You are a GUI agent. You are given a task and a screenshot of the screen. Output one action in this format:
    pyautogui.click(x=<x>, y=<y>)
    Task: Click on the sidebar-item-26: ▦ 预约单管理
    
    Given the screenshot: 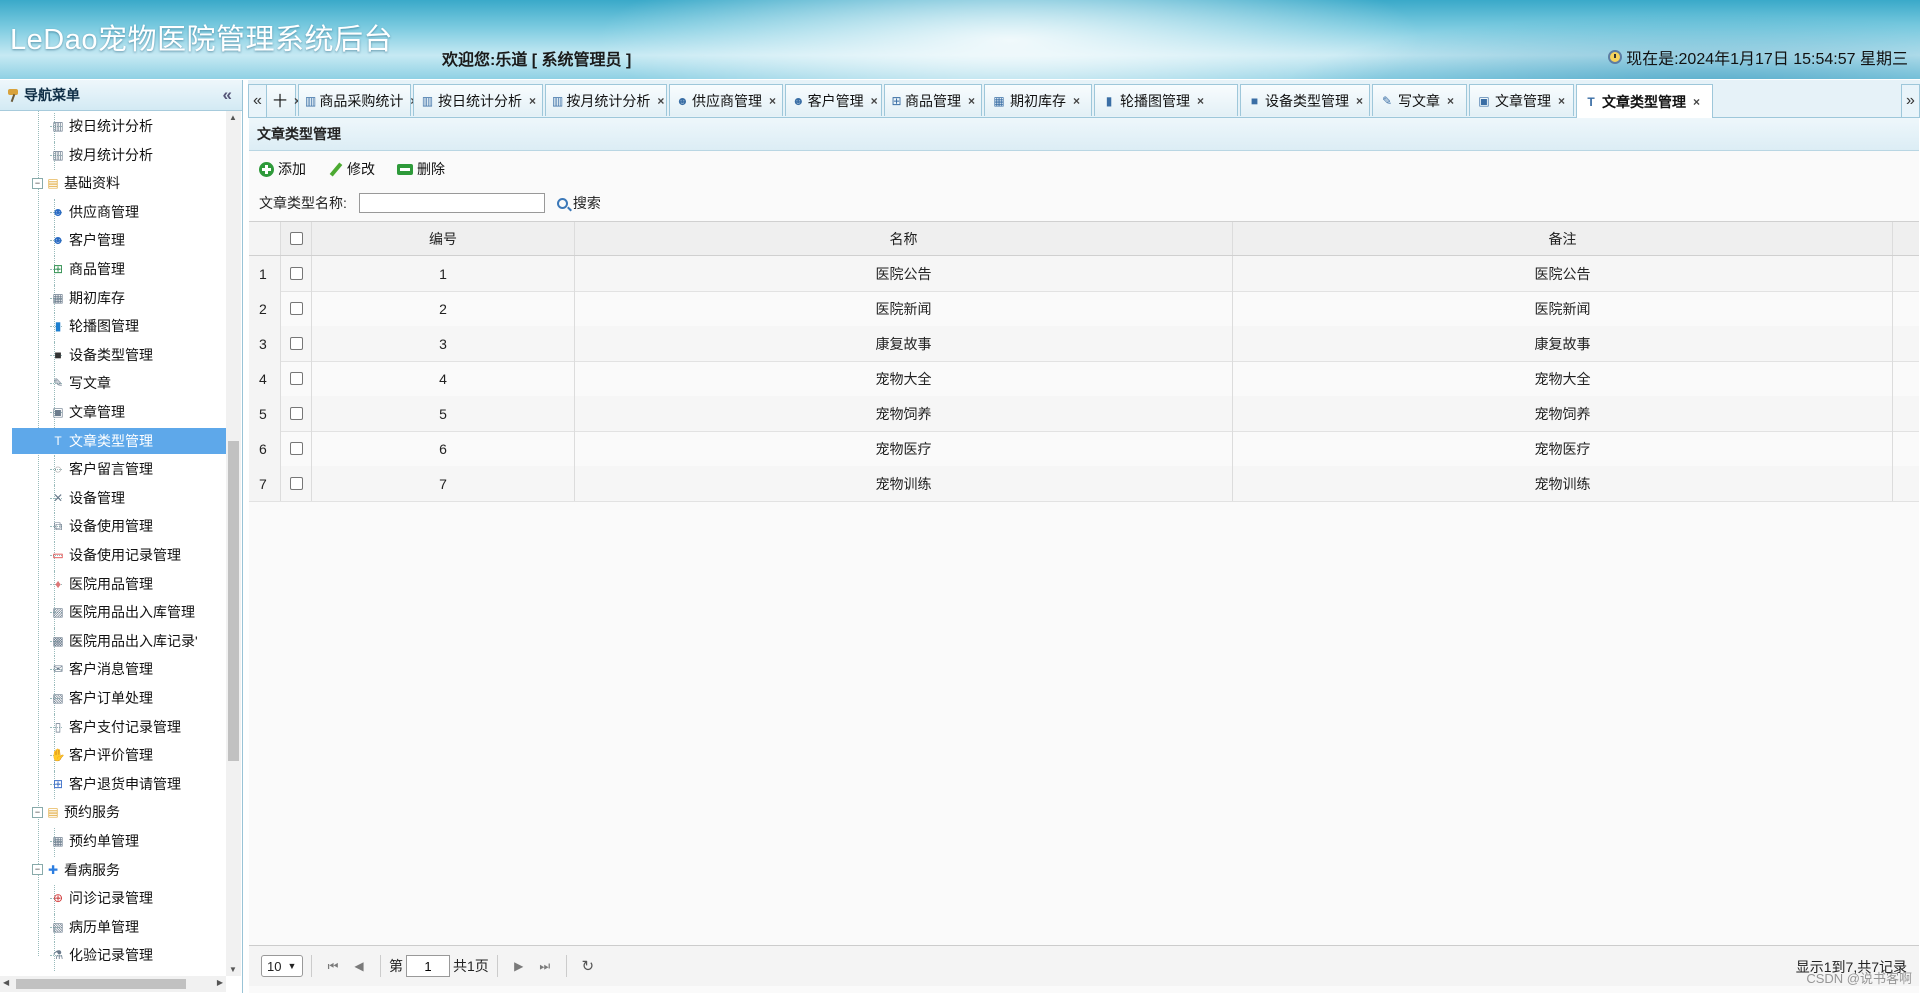 What is the action you would take?
    pyautogui.click(x=94, y=841)
    